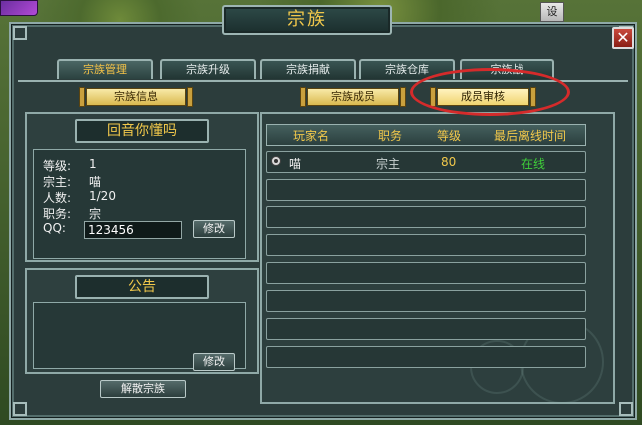  I want to click on qq-row: QQ:, so click(54, 228).